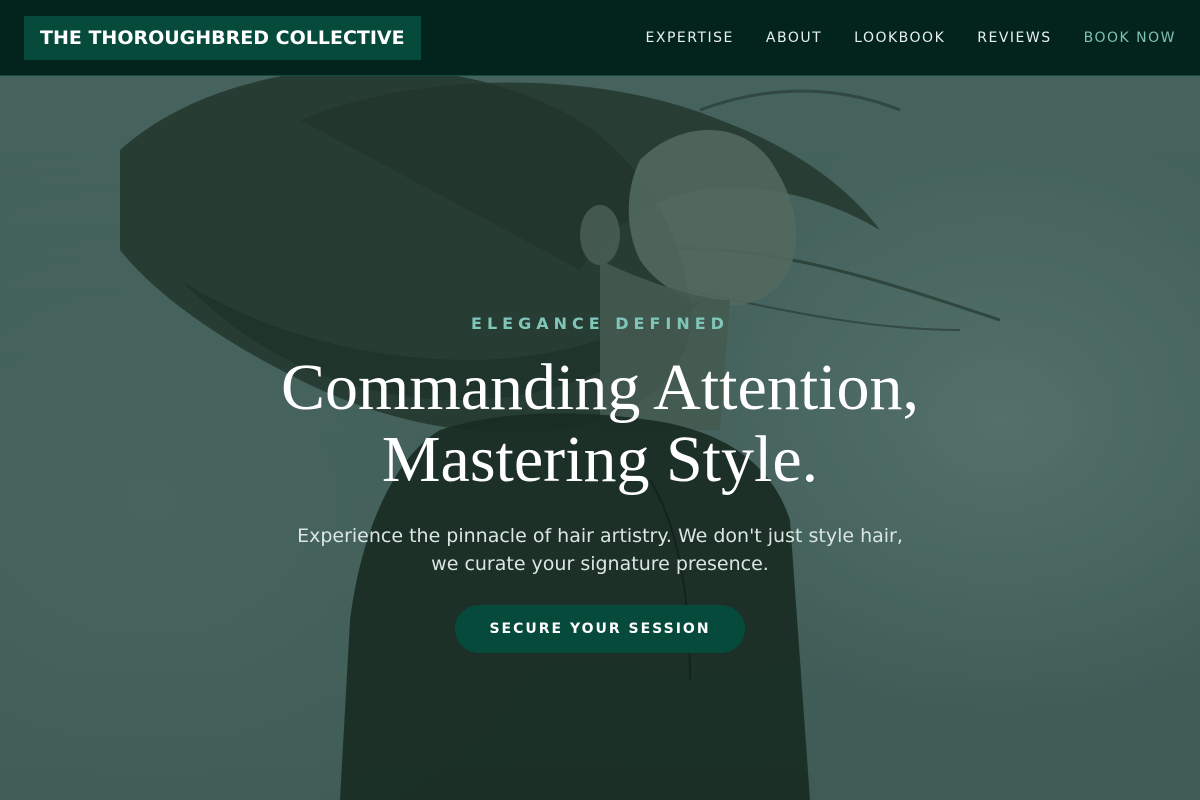 The image size is (1200, 800). What do you see at coordinates (222, 38) in the screenshot?
I see `brand-logo: THE THOROUGHBRED COLLECTIVE` at bounding box center [222, 38].